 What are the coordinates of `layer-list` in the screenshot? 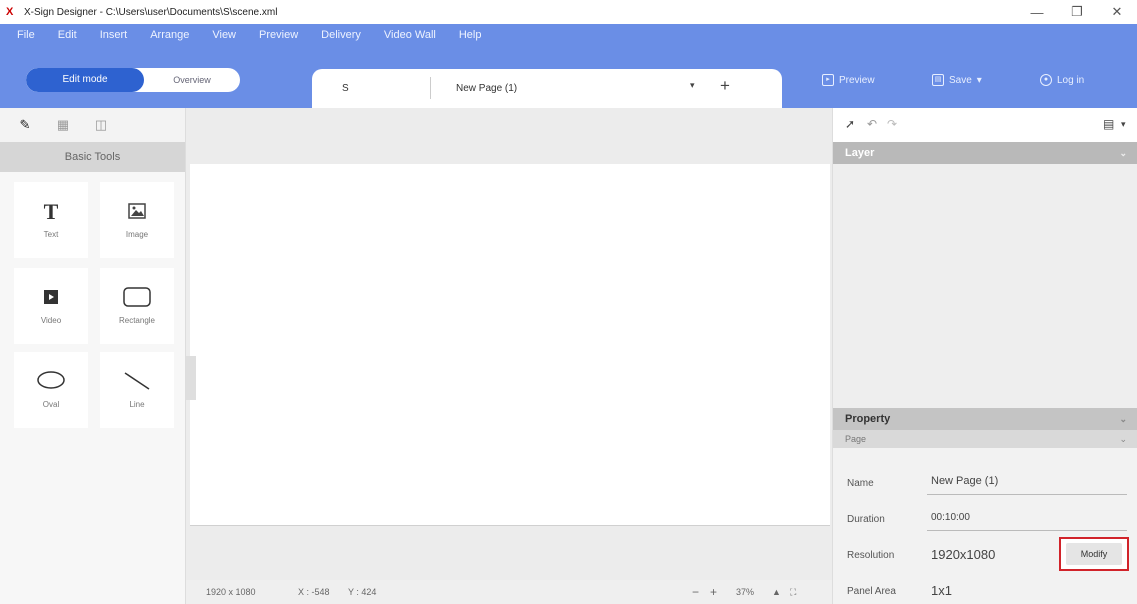 It's located at (985, 286).